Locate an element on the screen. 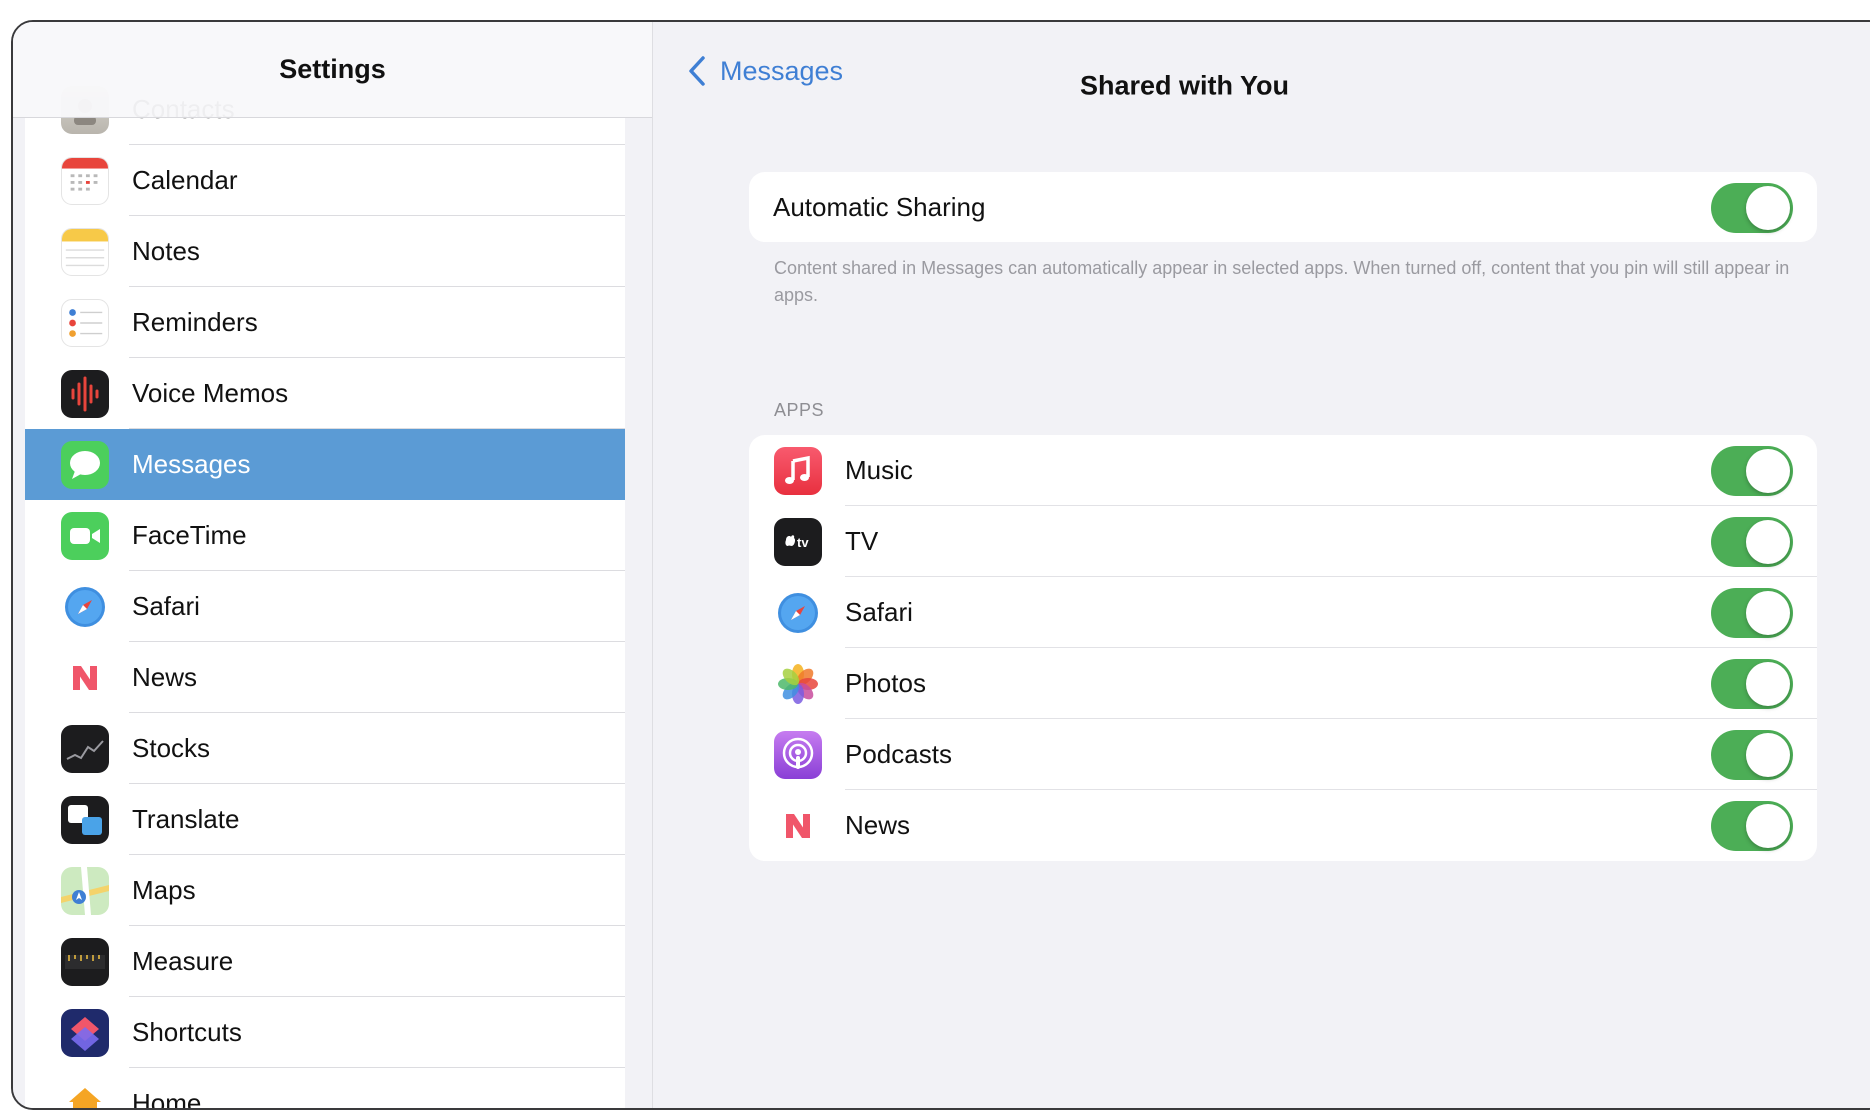 The image size is (1870, 1110). automatic-sharing-row: Automatic Sharing is located at coordinates (1283, 207).